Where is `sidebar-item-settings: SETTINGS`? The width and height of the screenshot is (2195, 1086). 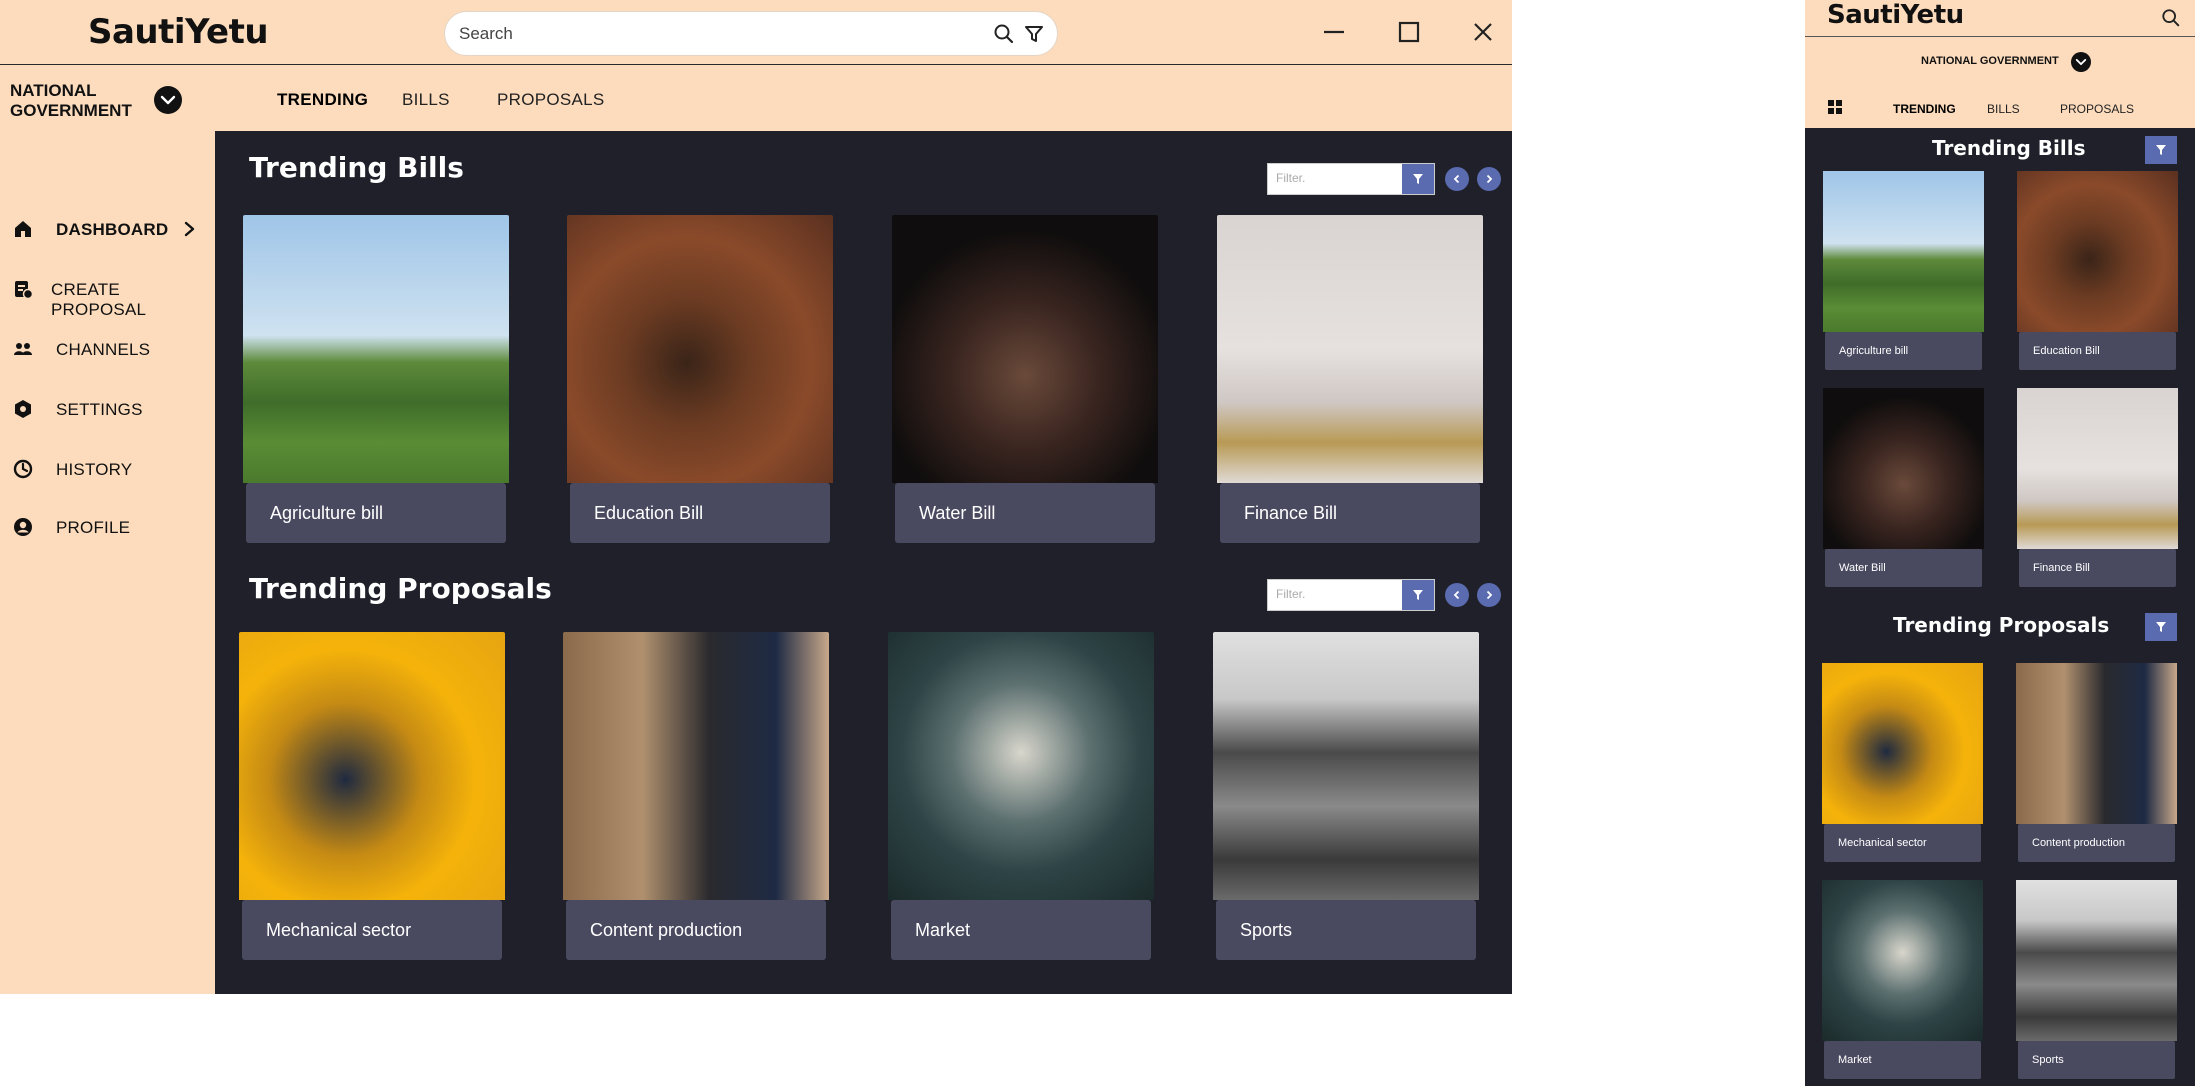 sidebar-item-settings: SETTINGS is located at coordinates (107, 409).